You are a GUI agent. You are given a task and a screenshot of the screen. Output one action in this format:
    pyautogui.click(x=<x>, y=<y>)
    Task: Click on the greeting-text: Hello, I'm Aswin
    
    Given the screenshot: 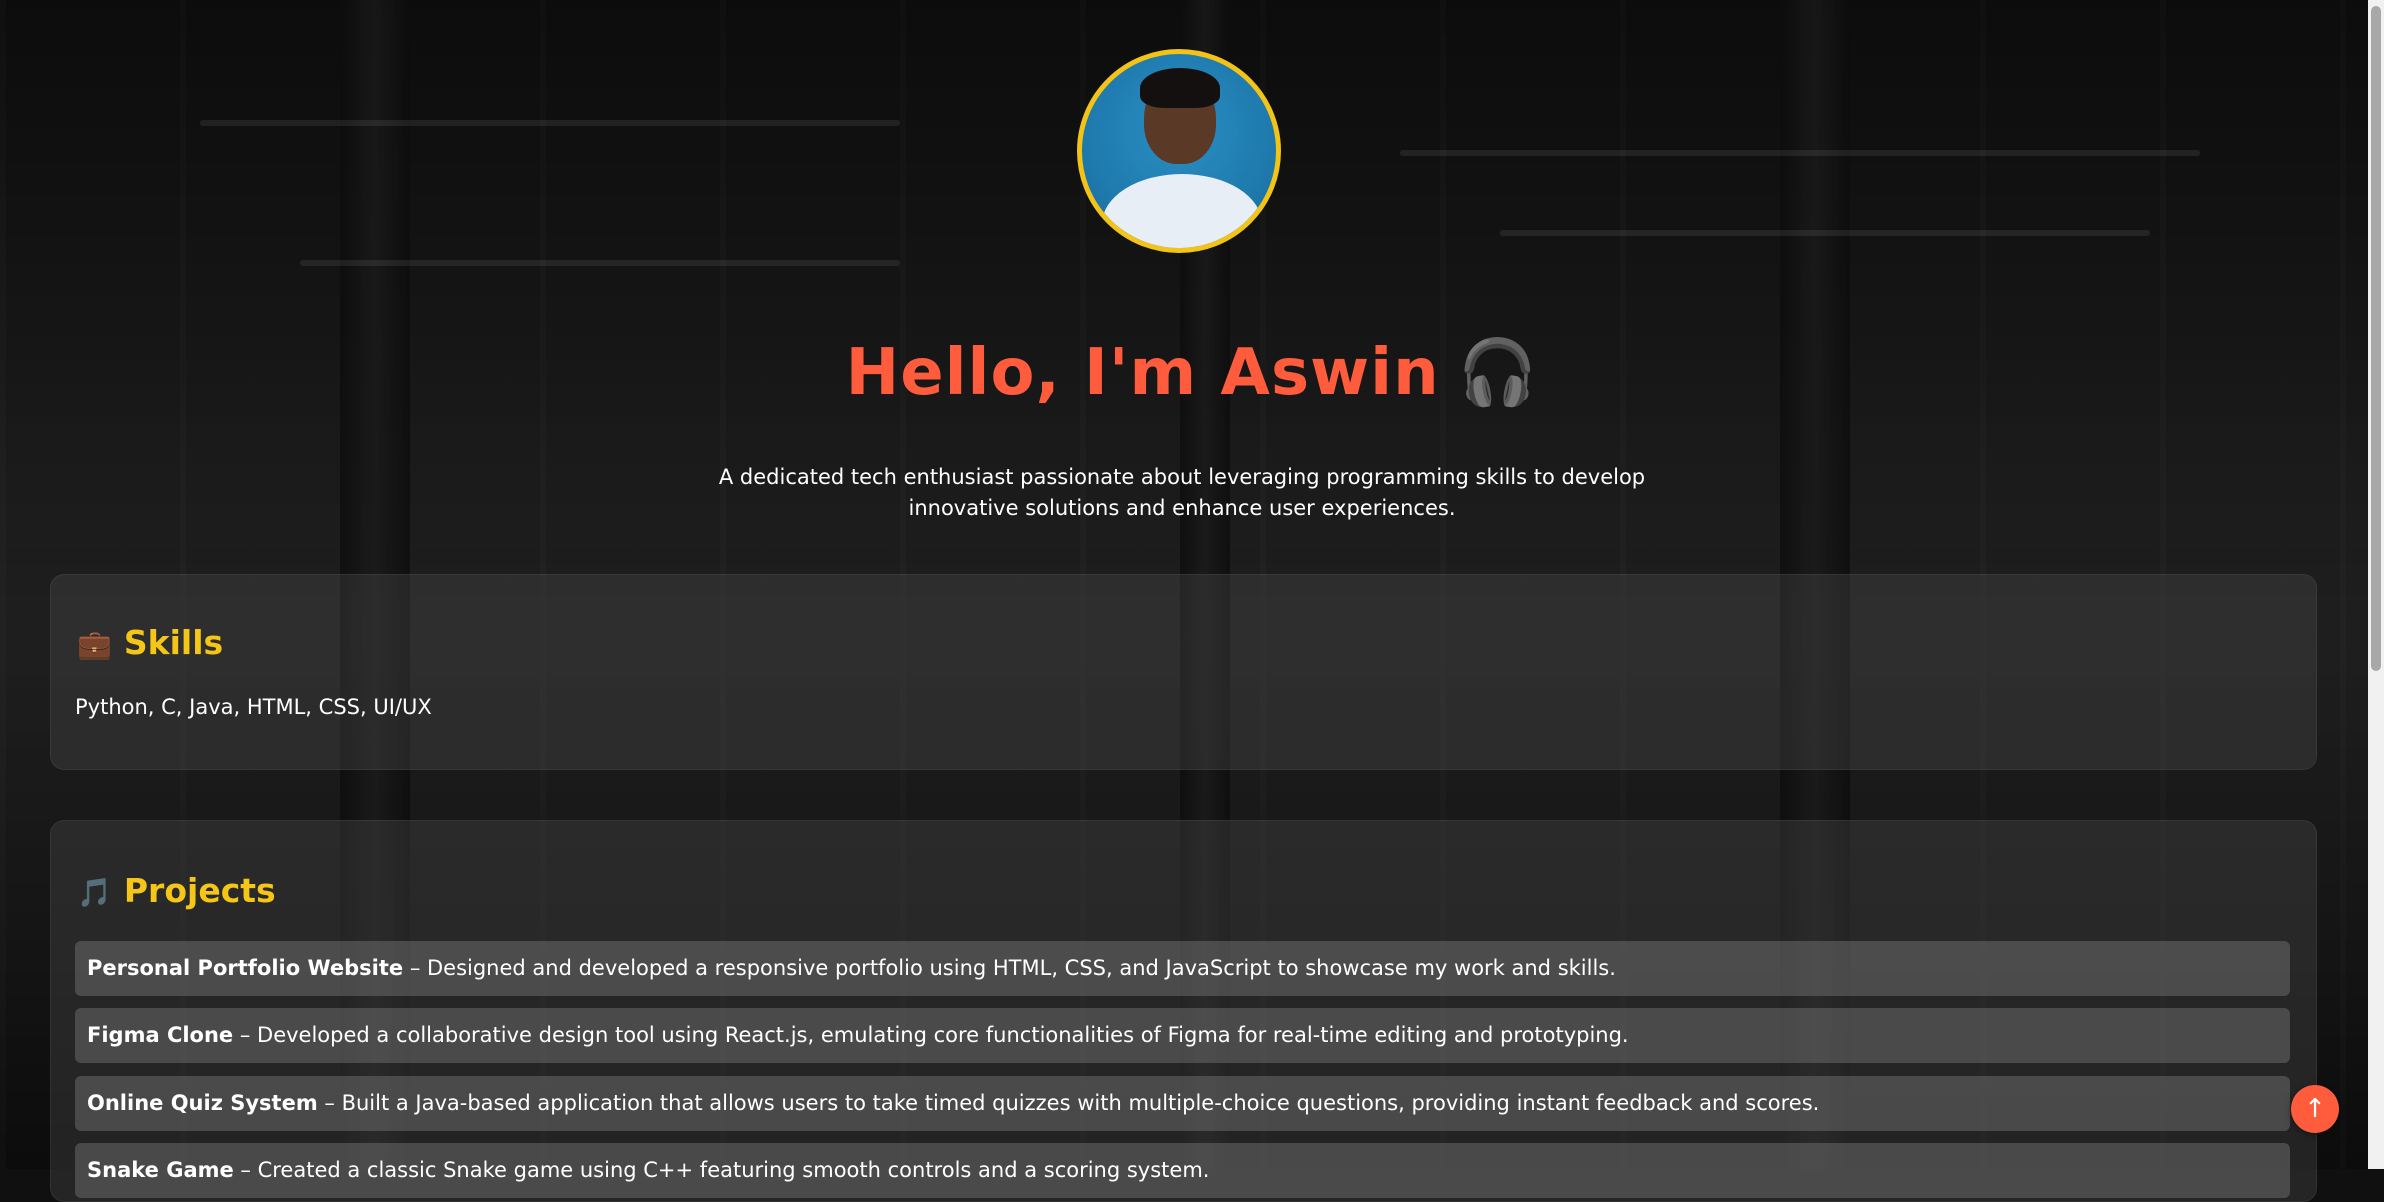 What is the action you would take?
    pyautogui.click(x=1142, y=373)
    